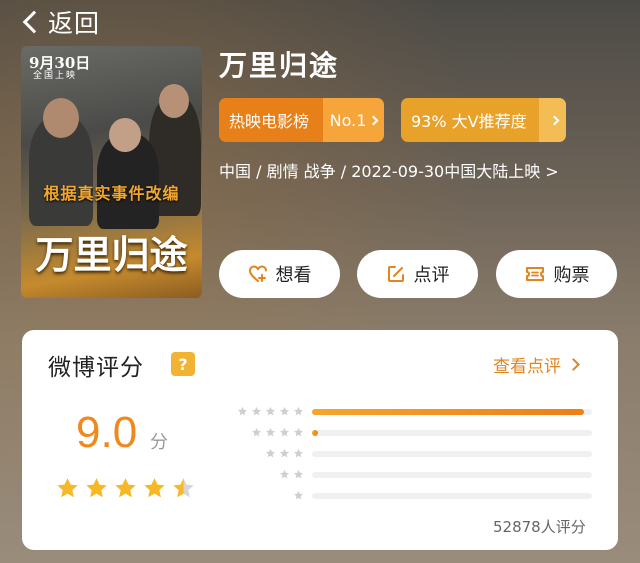  I want to click on hot-rank-value: No.1, so click(348, 120).